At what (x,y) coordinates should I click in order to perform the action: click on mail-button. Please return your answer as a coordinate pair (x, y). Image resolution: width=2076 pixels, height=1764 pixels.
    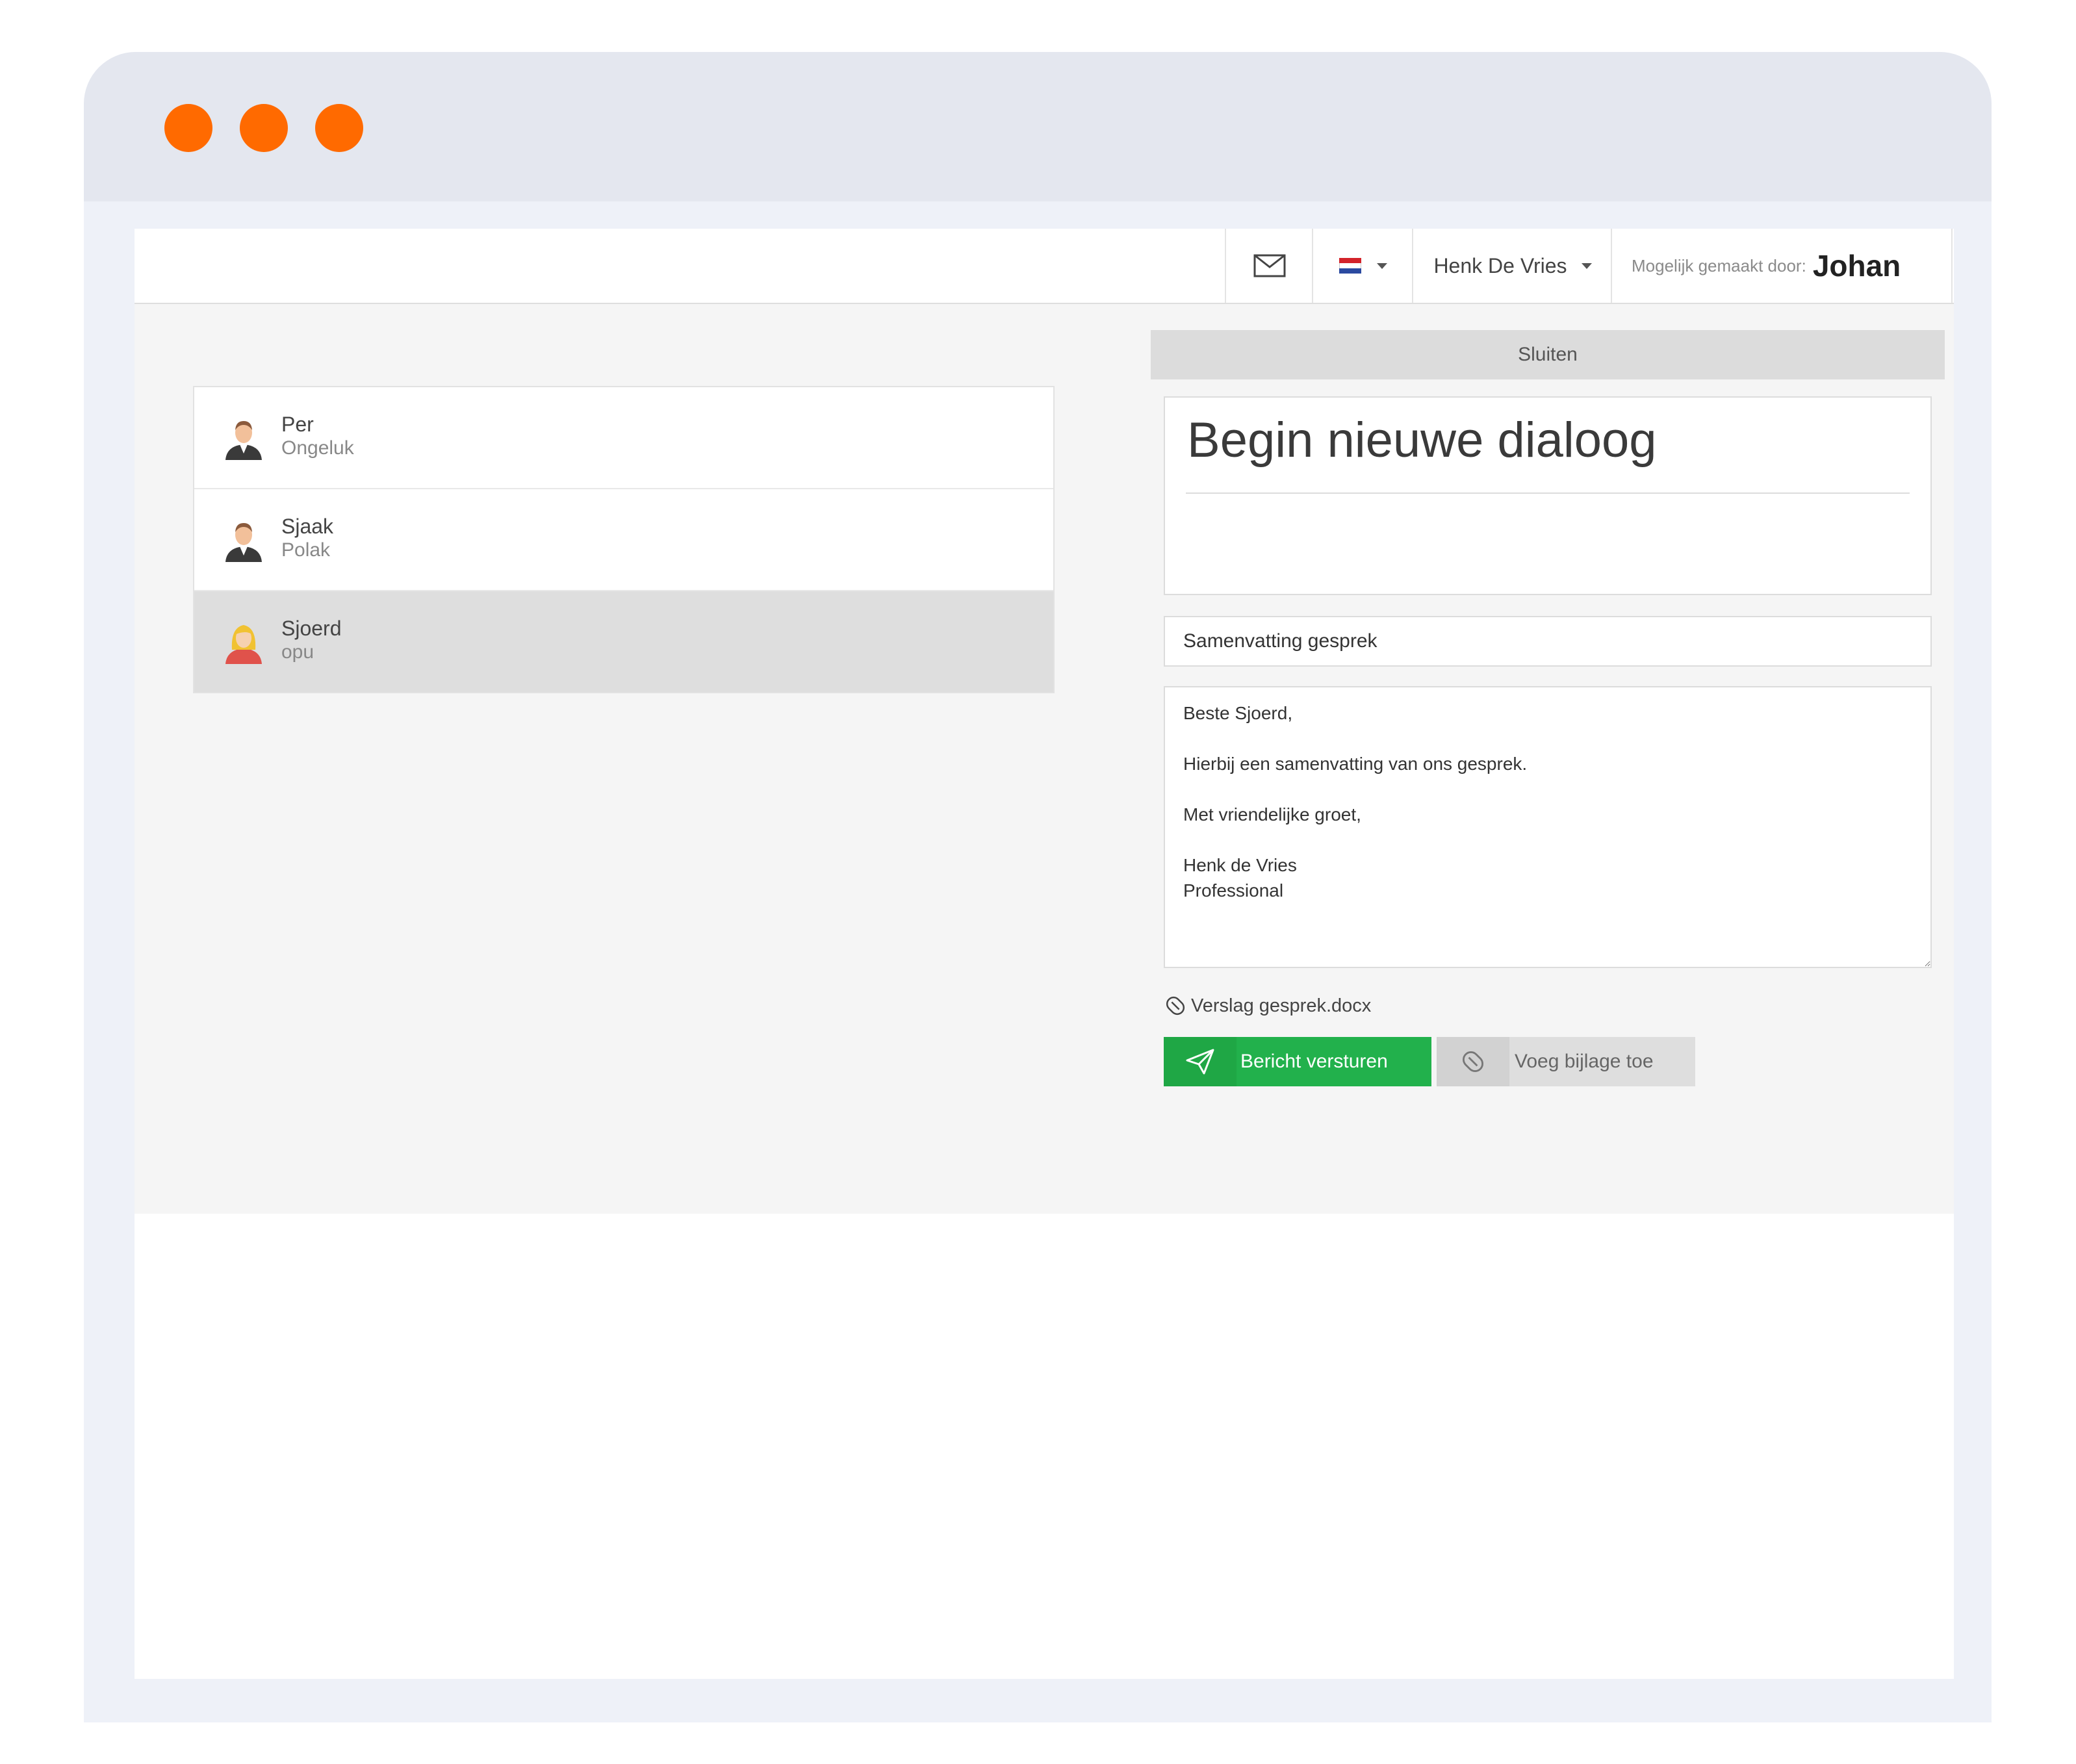
    Looking at the image, I should click on (1269, 266).